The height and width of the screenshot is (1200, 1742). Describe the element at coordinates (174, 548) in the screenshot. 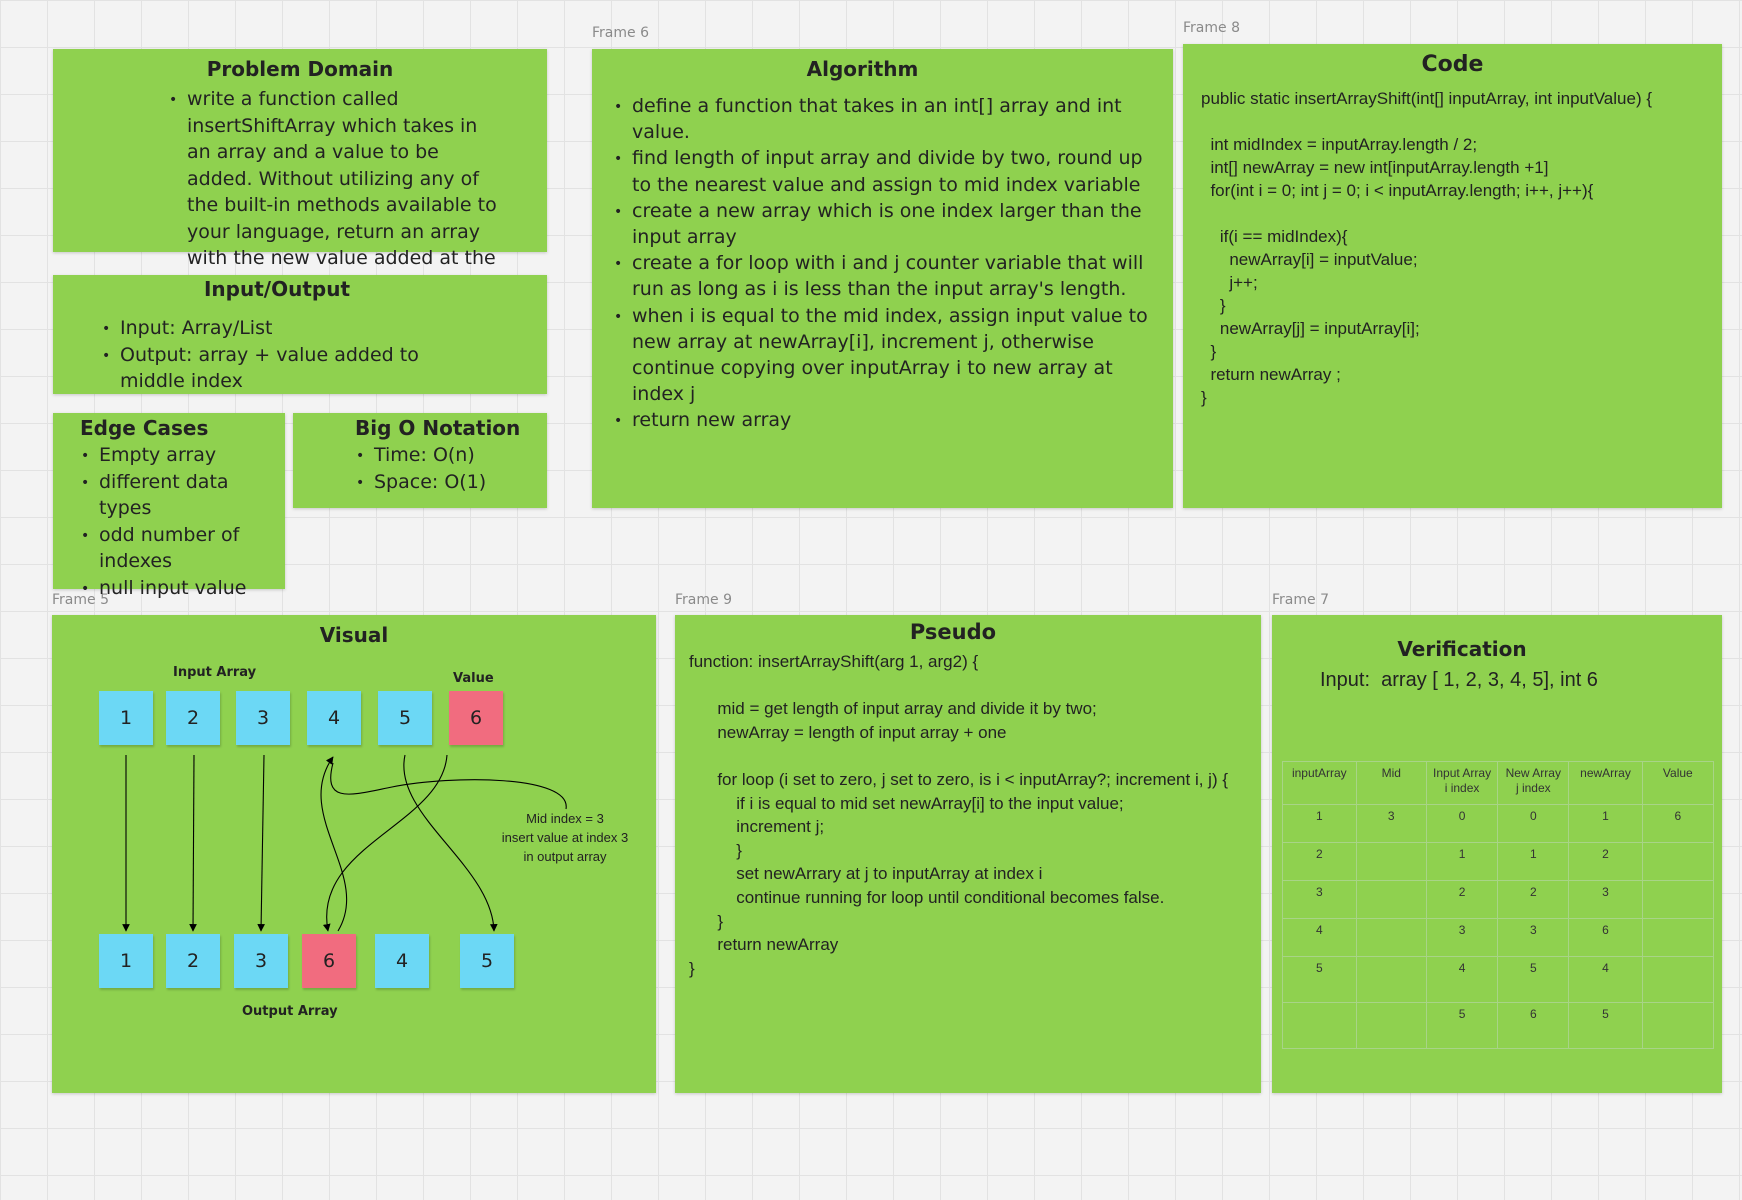

I see `edge-cases-item: odd number of indexes` at that location.